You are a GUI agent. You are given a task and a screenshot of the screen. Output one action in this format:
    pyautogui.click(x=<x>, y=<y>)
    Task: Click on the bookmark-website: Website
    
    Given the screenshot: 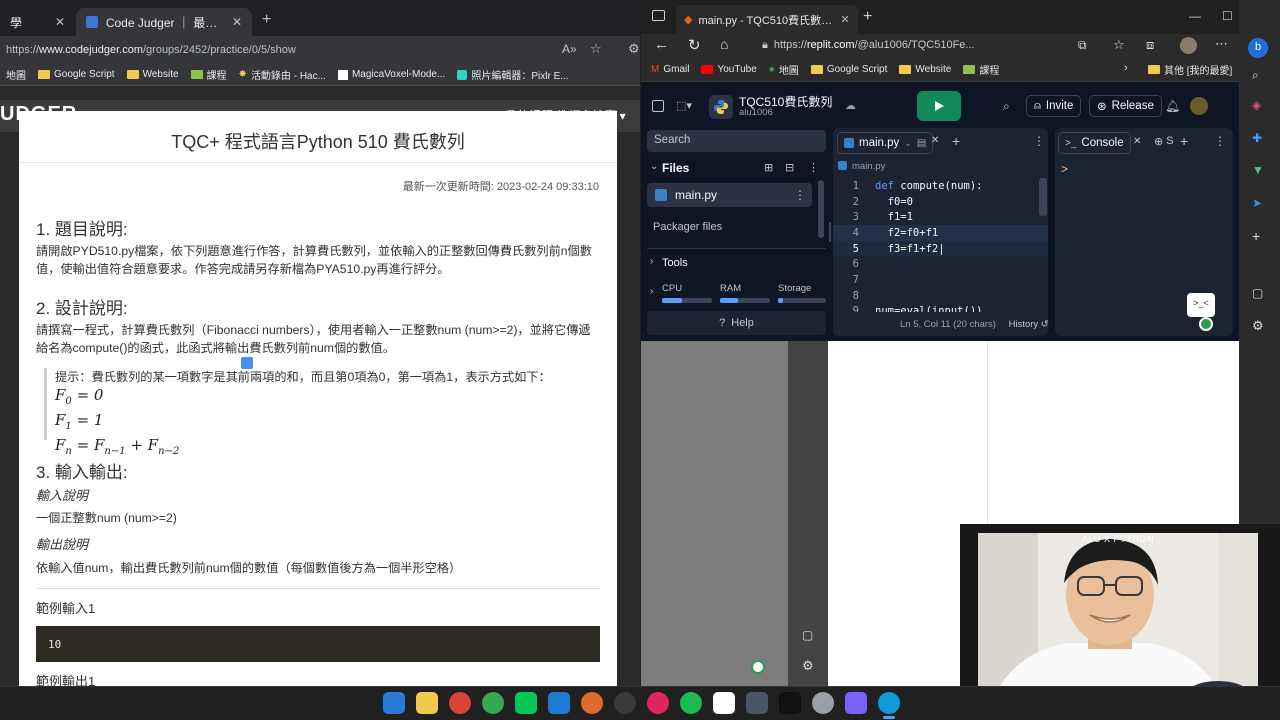 What is the action you would take?
    pyautogui.click(x=925, y=69)
    